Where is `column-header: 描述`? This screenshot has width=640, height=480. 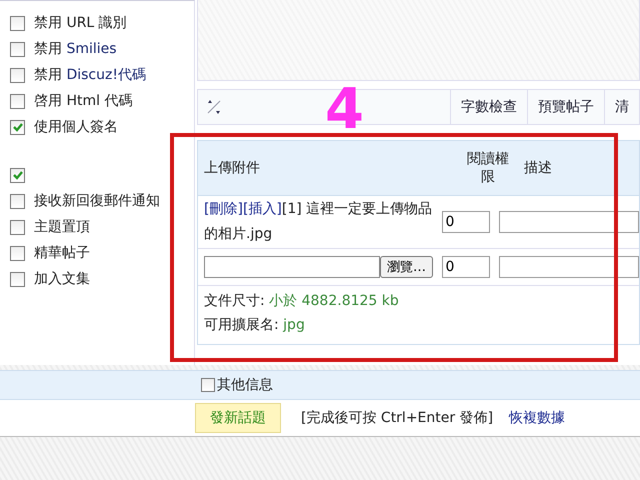
column-header: 描述 is located at coordinates (538, 168).